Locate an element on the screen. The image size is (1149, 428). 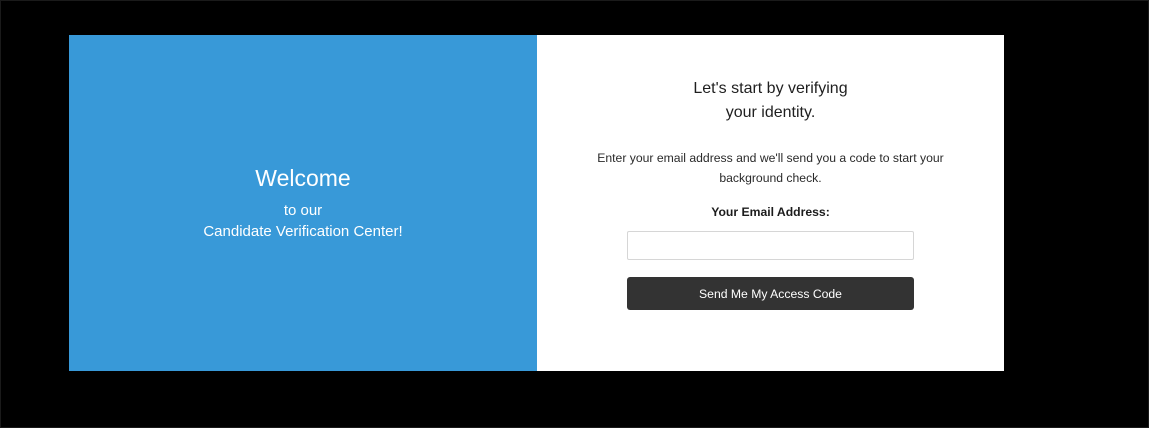
welcome-title: Welcome is located at coordinates (303, 178).